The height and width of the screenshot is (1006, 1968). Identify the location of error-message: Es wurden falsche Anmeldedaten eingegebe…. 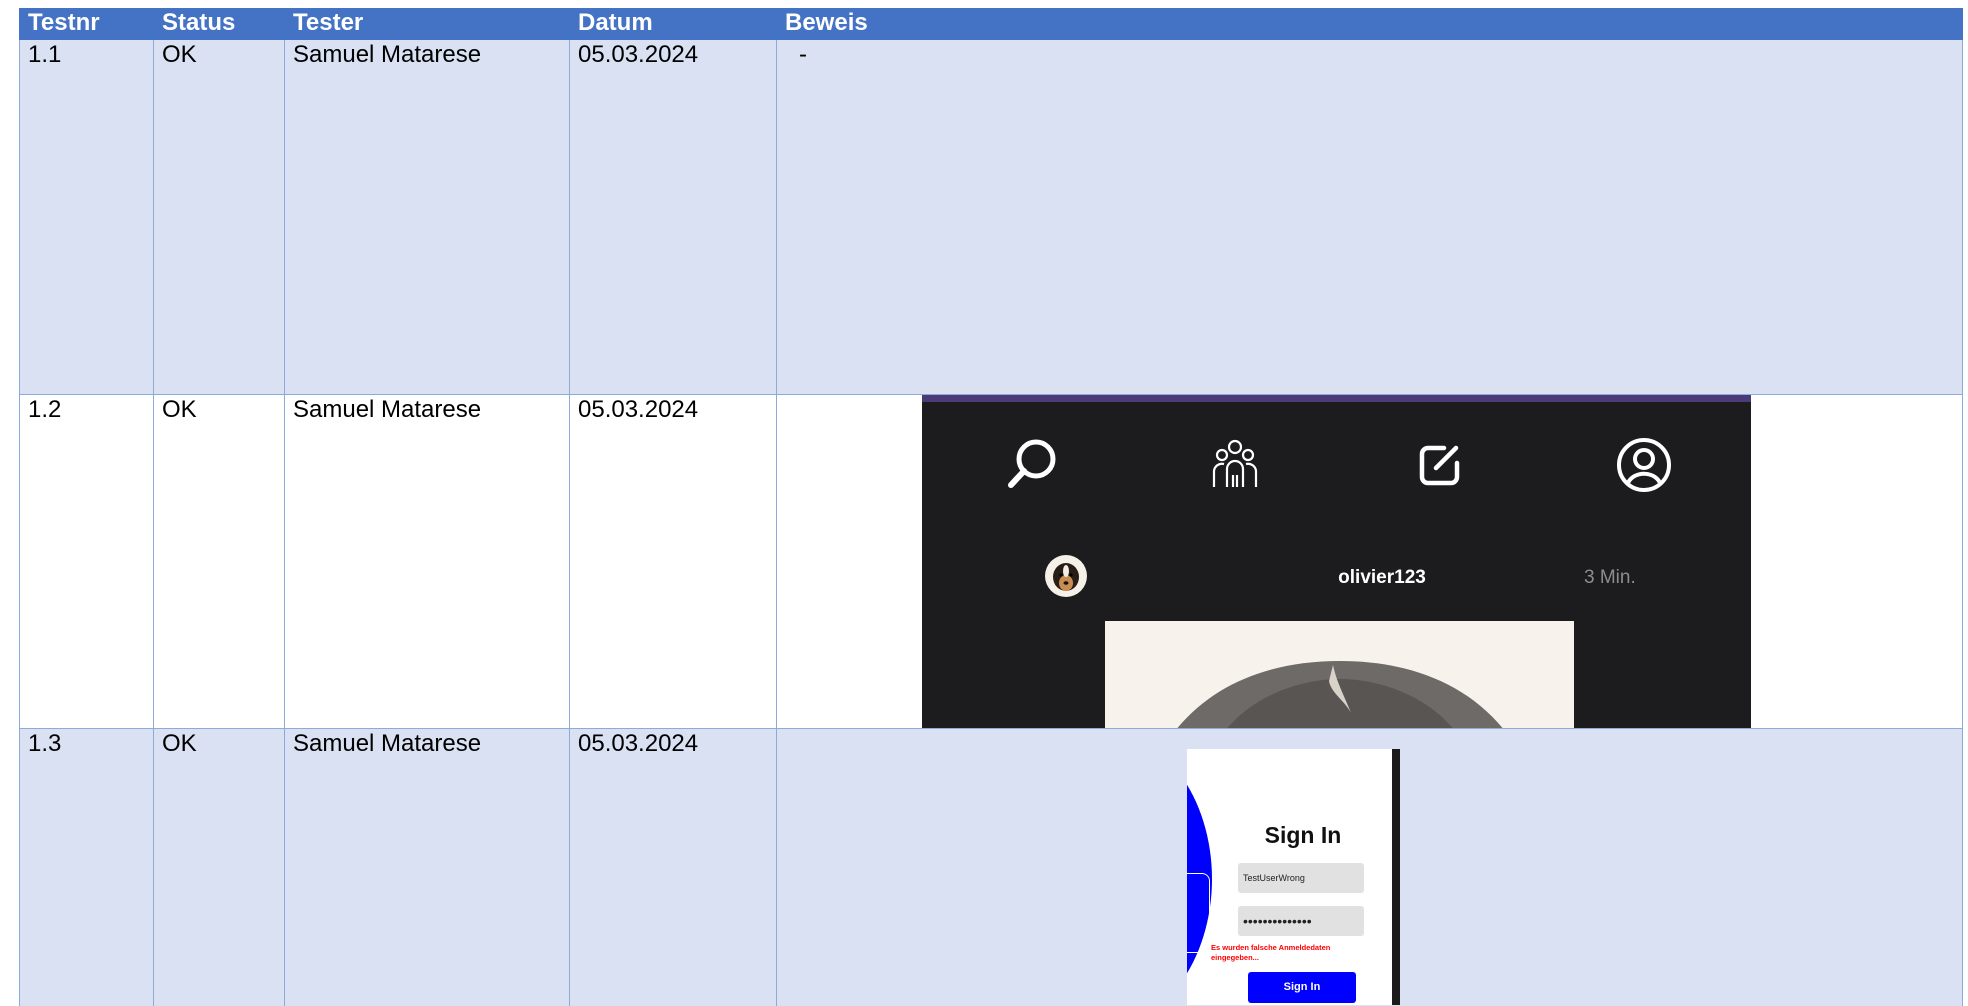
(1271, 952).